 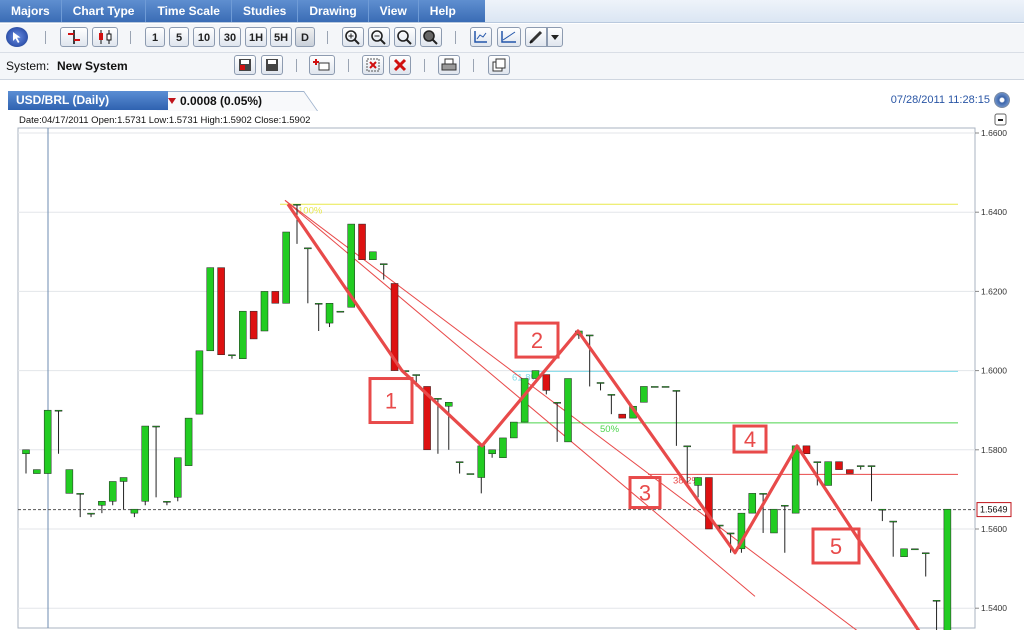 I want to click on system-name: New System, so click(x=92, y=66).